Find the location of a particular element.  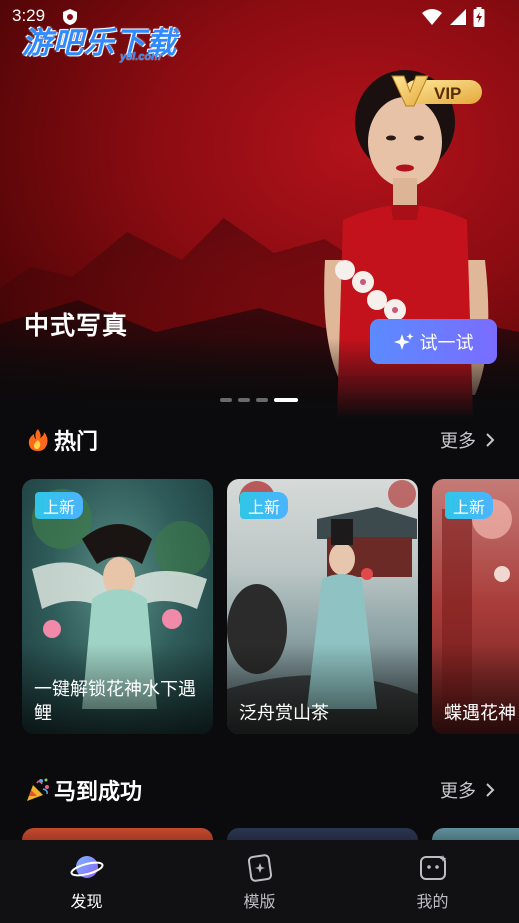

bottom-navigation: 发现 模版 我的 is located at coordinates (259, 881).